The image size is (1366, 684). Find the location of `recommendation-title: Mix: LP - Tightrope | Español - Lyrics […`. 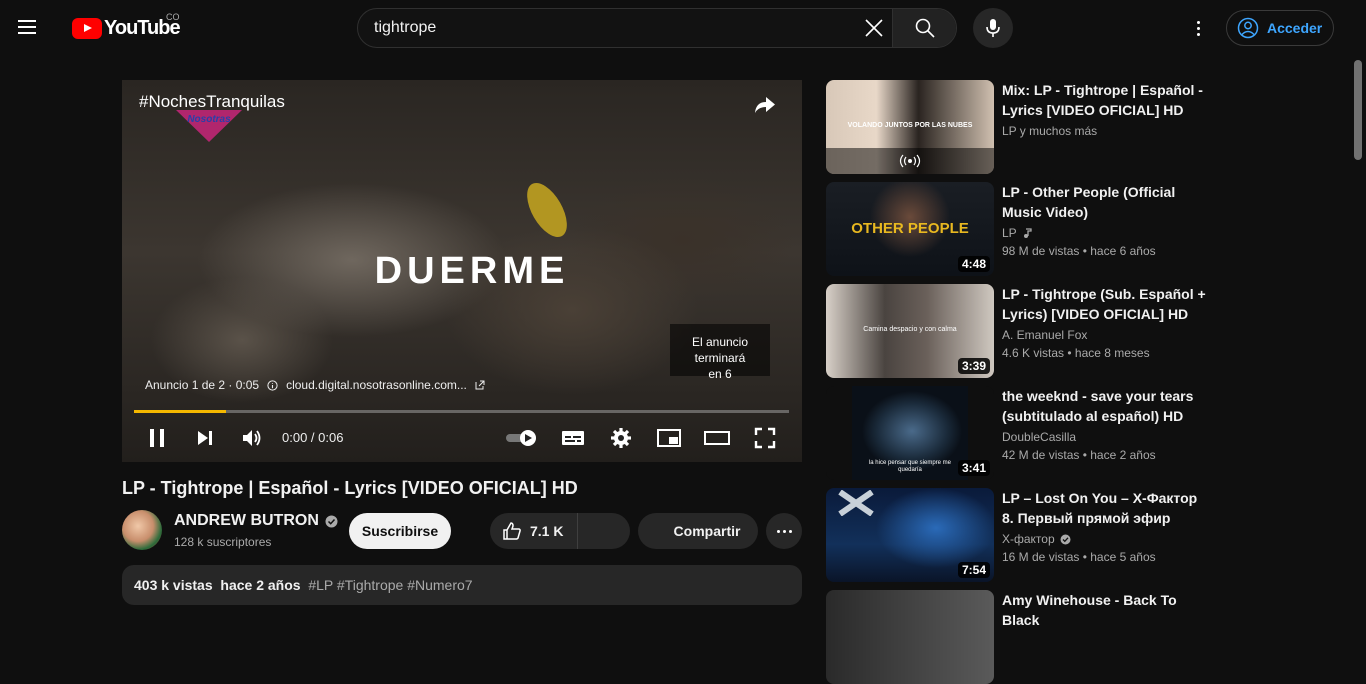

recommendation-title: Mix: LP - Tightrope | Español - Lyrics [… is located at coordinates (1104, 100).